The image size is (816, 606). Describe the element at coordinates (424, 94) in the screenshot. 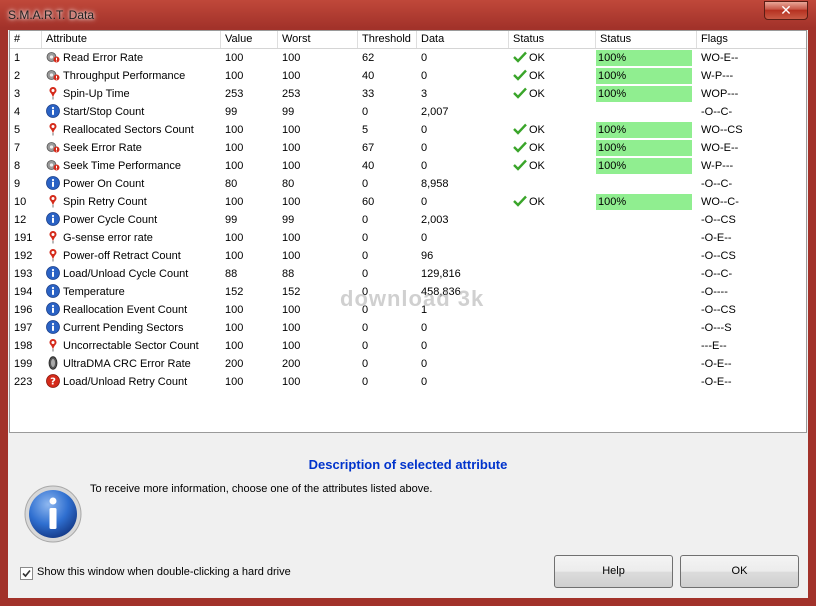

I see `data-cell: 3` at that location.